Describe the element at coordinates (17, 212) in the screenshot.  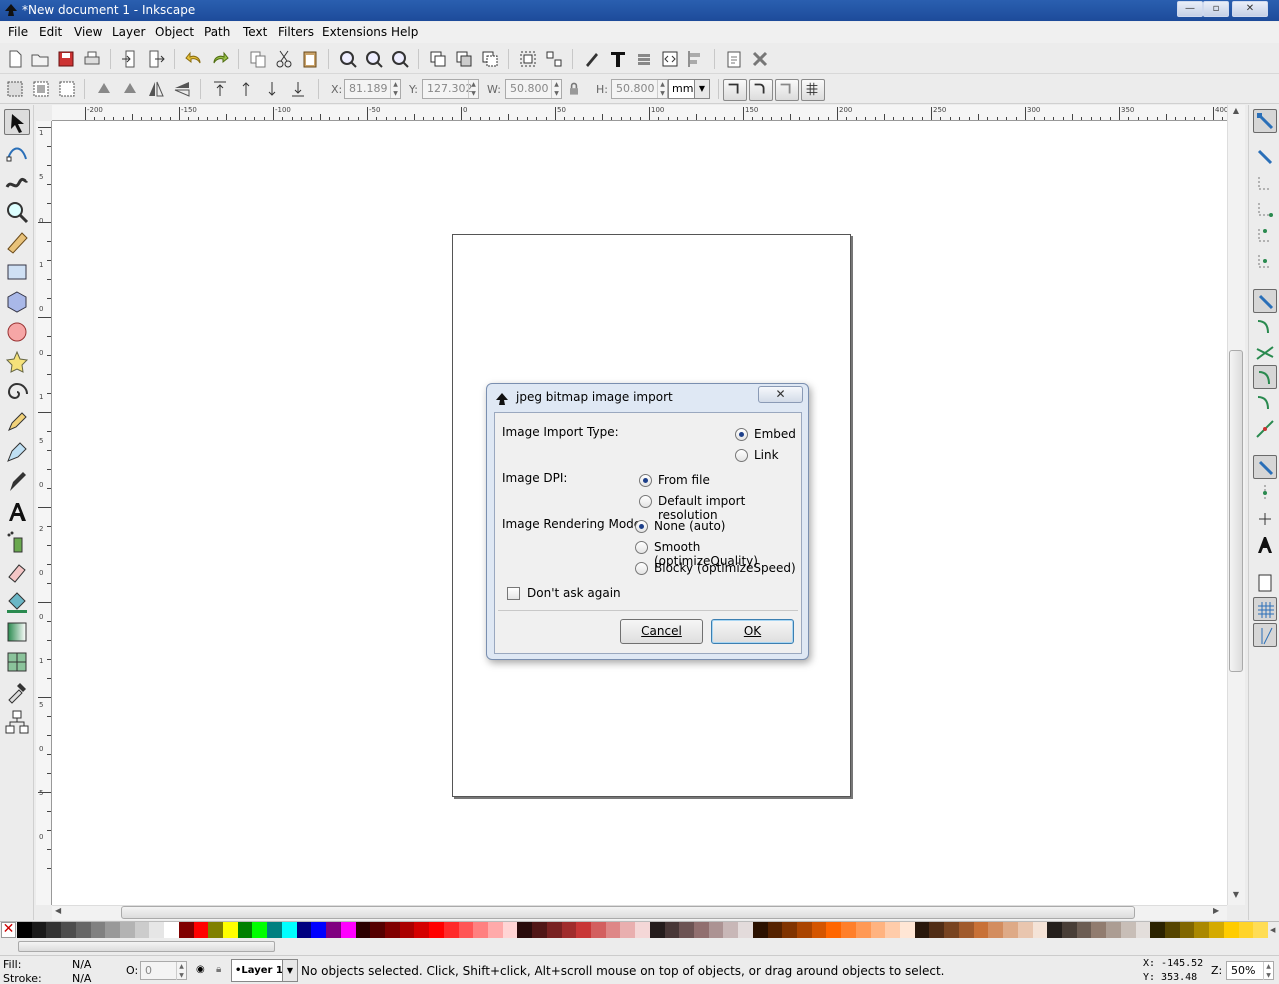
I see `zoom-tool` at that location.